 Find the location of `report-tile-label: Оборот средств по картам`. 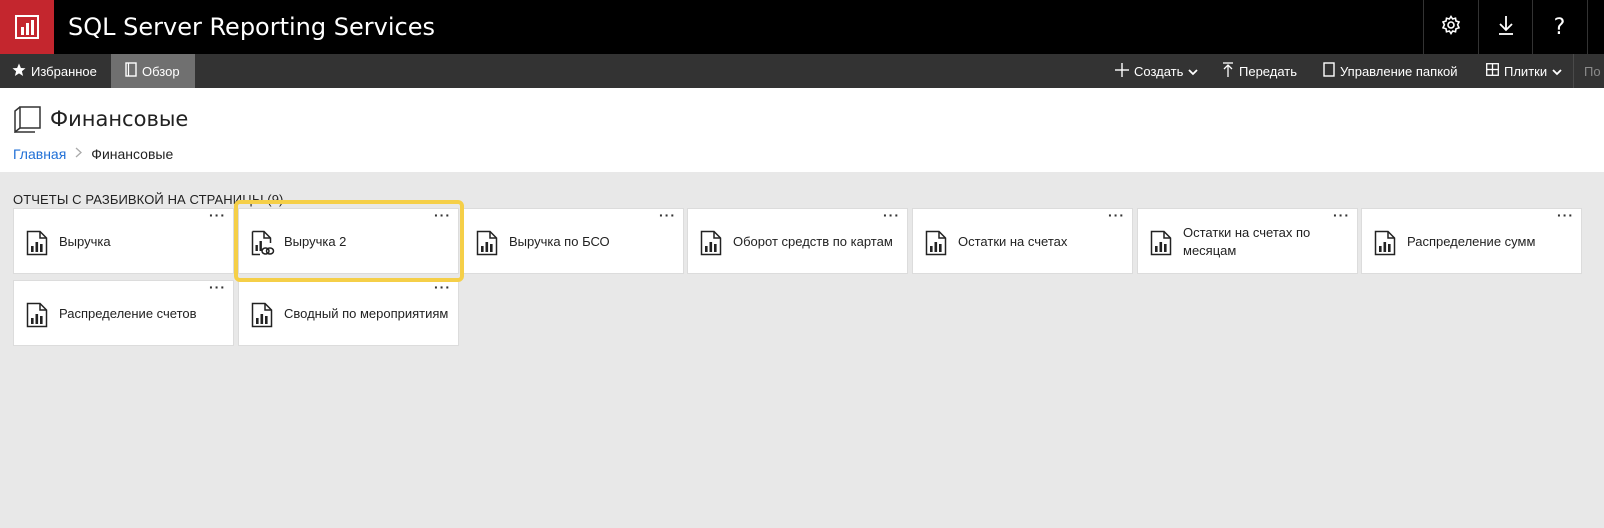

report-tile-label: Оборот средств по картам is located at coordinates (813, 241).